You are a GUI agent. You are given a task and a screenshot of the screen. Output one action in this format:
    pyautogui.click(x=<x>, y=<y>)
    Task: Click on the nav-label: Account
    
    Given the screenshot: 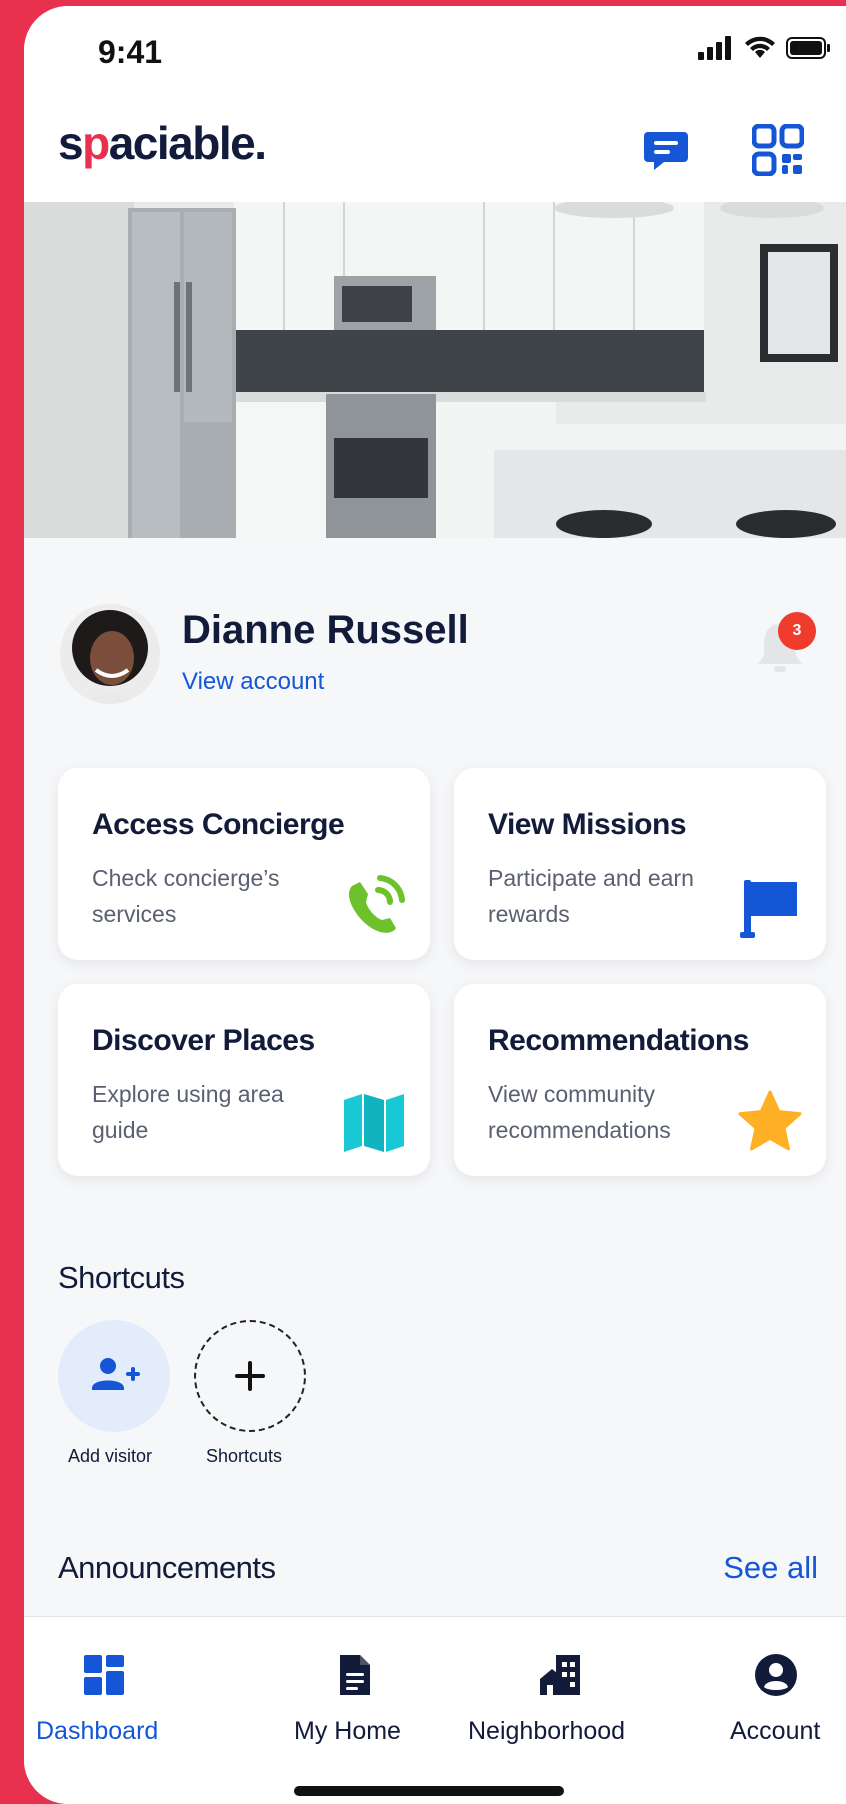 What is the action you would take?
    pyautogui.click(x=775, y=1731)
    